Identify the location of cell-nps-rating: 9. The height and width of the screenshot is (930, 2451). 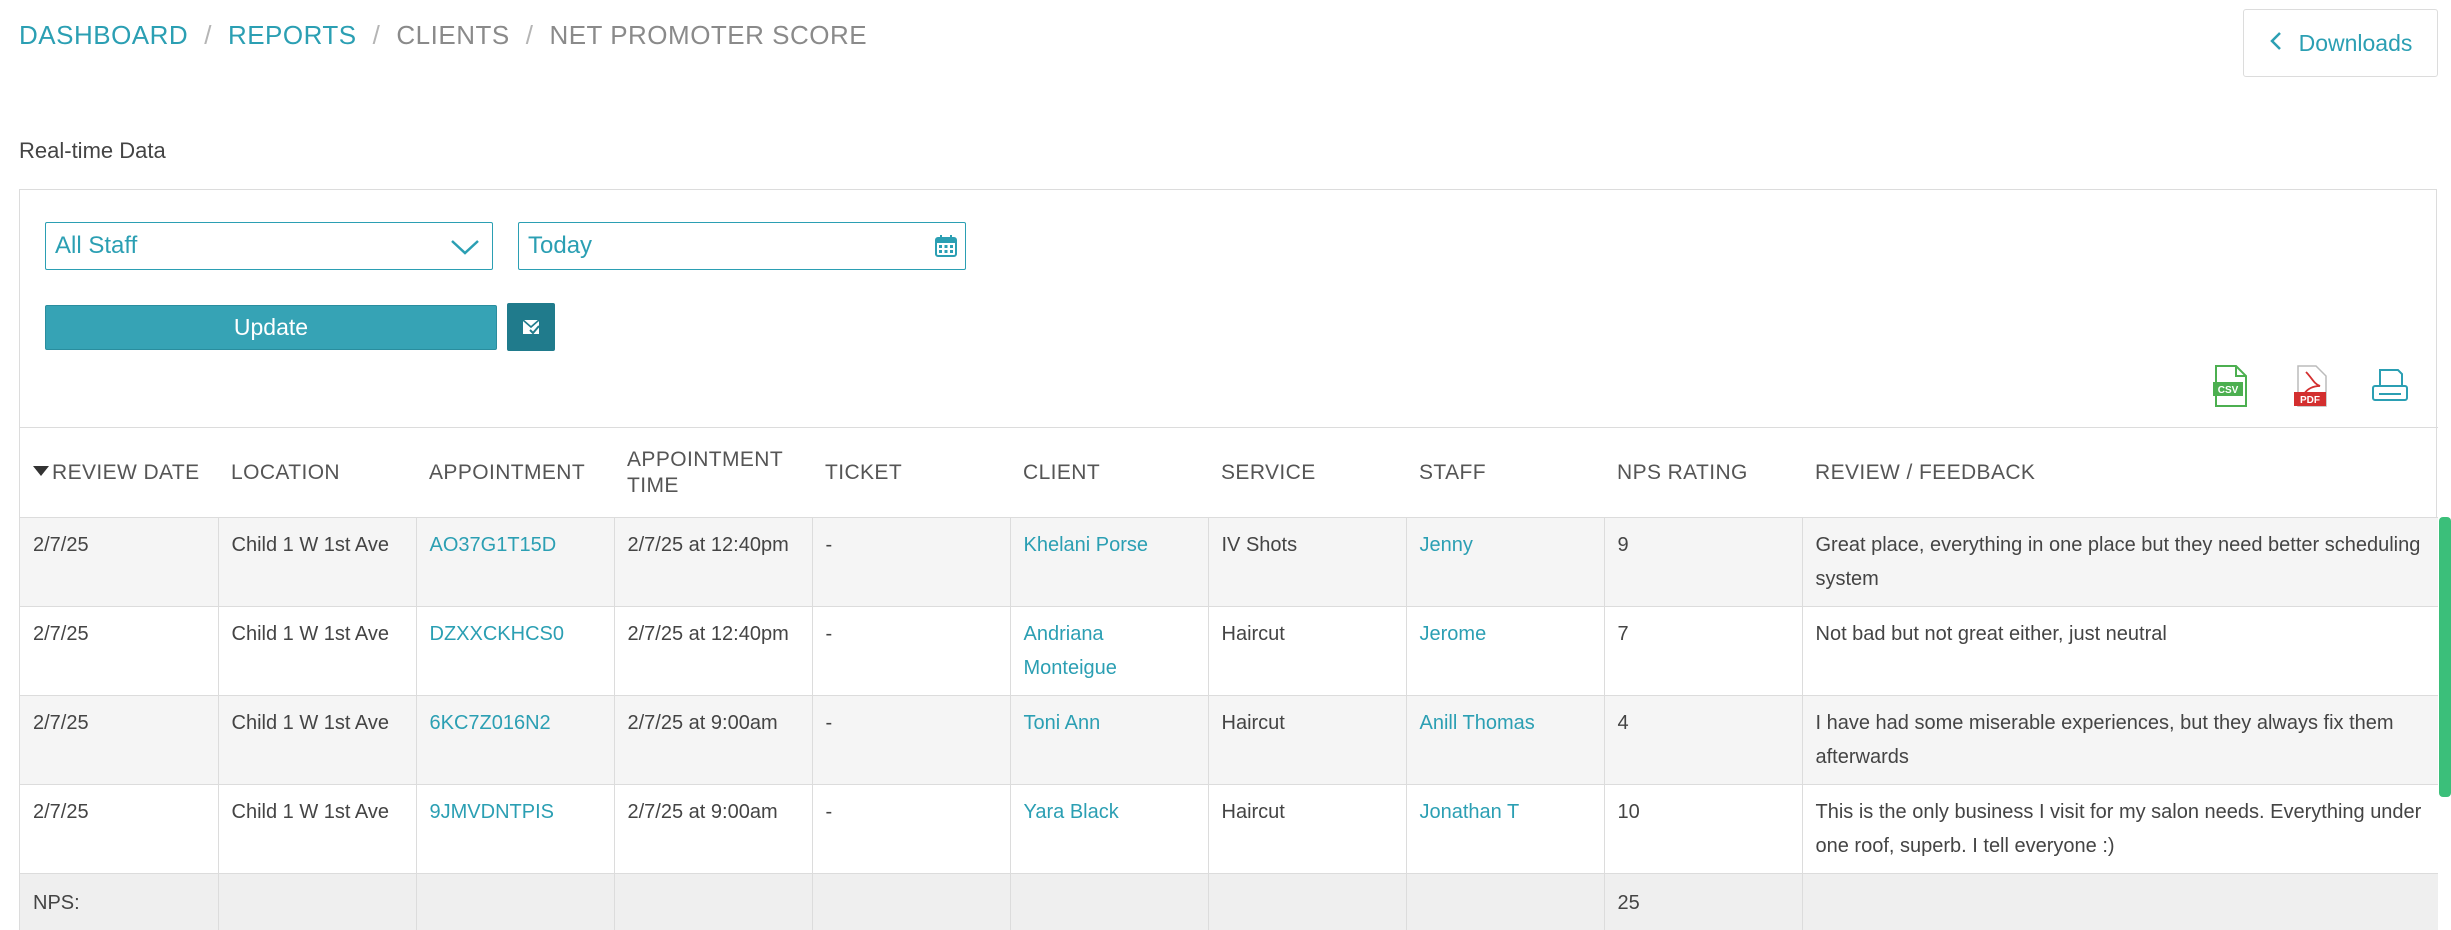
(1702, 562).